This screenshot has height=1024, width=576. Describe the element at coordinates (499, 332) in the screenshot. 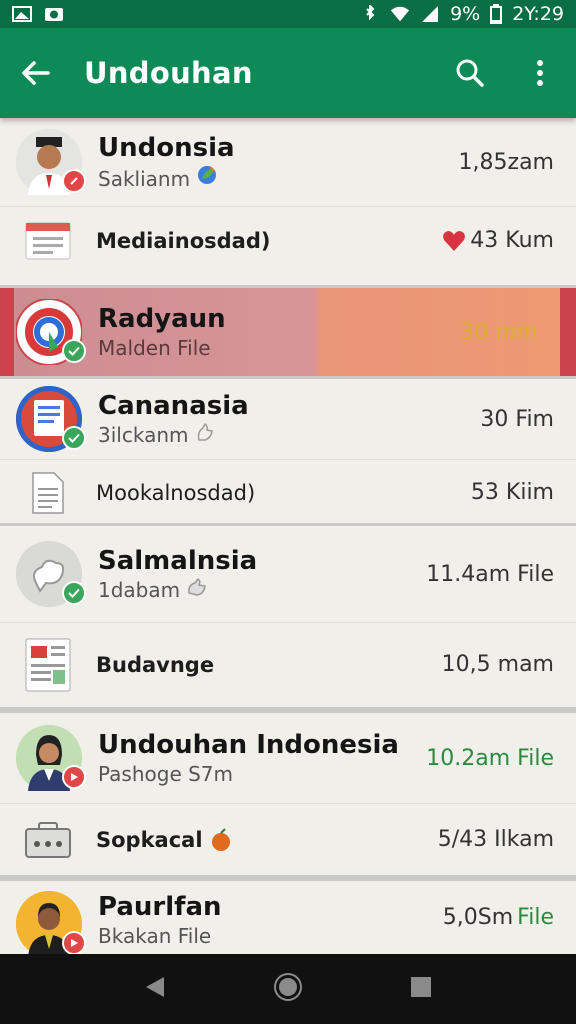

I see `item-meta: 30 mm` at that location.